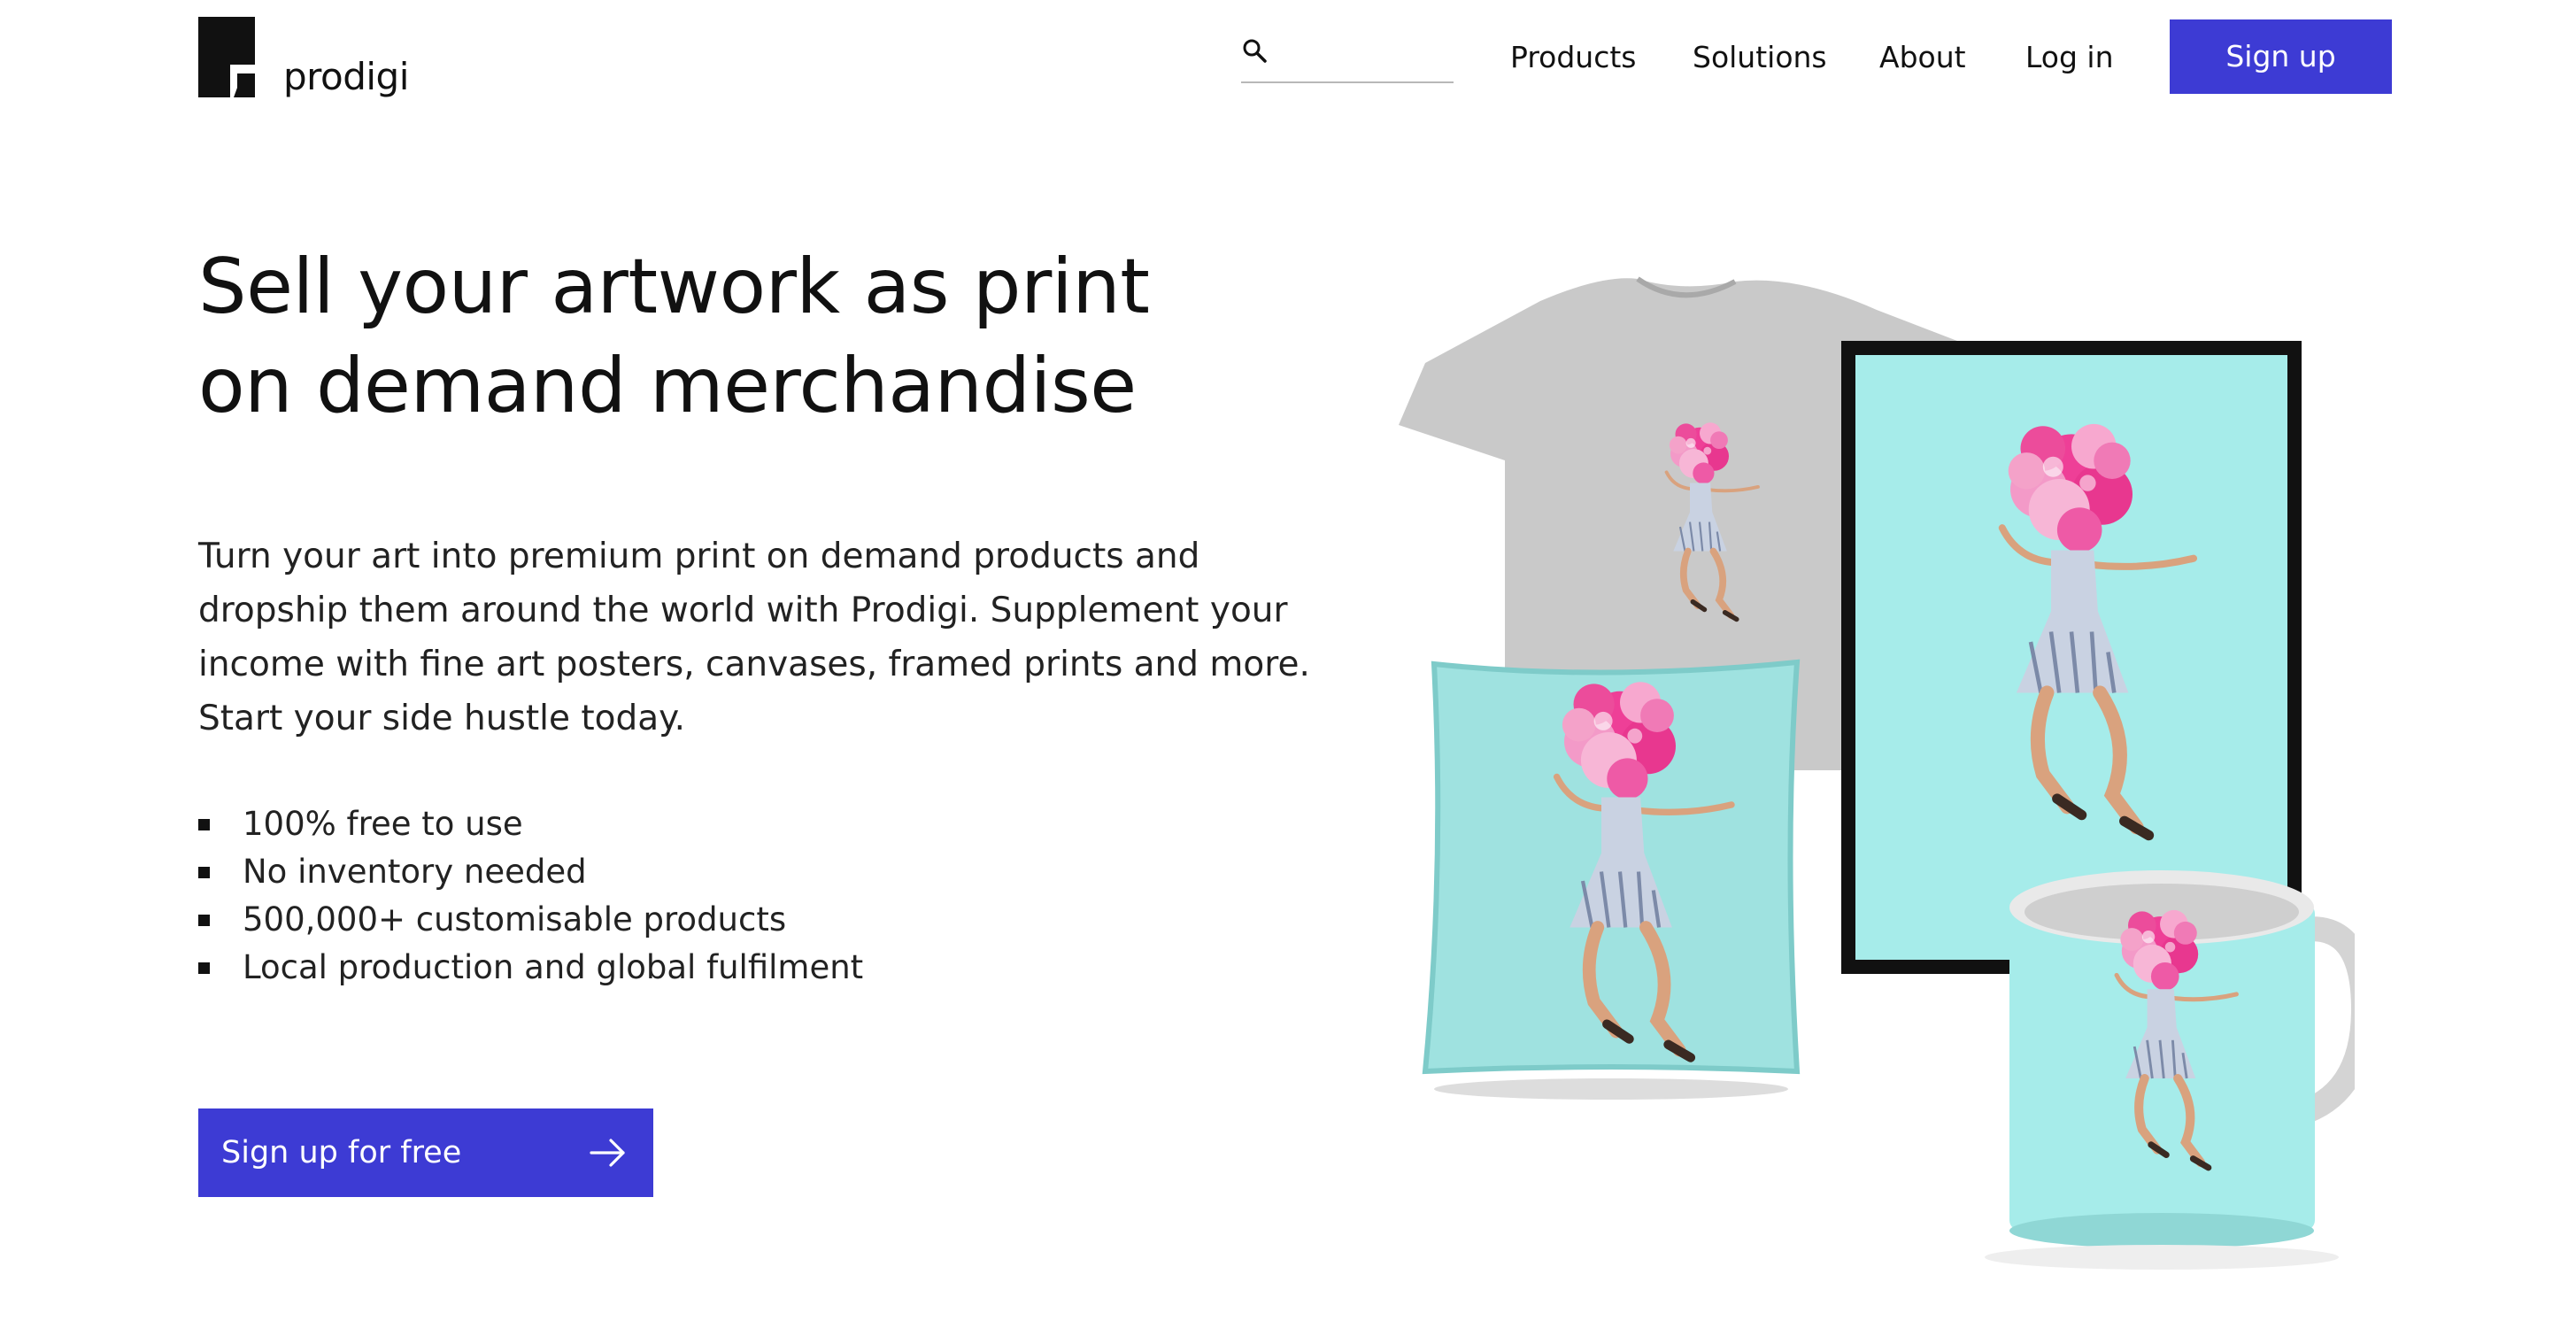 This screenshot has height=1344, width=2576. What do you see at coordinates (607, 1153) in the screenshot?
I see `arrow-right-icon` at bounding box center [607, 1153].